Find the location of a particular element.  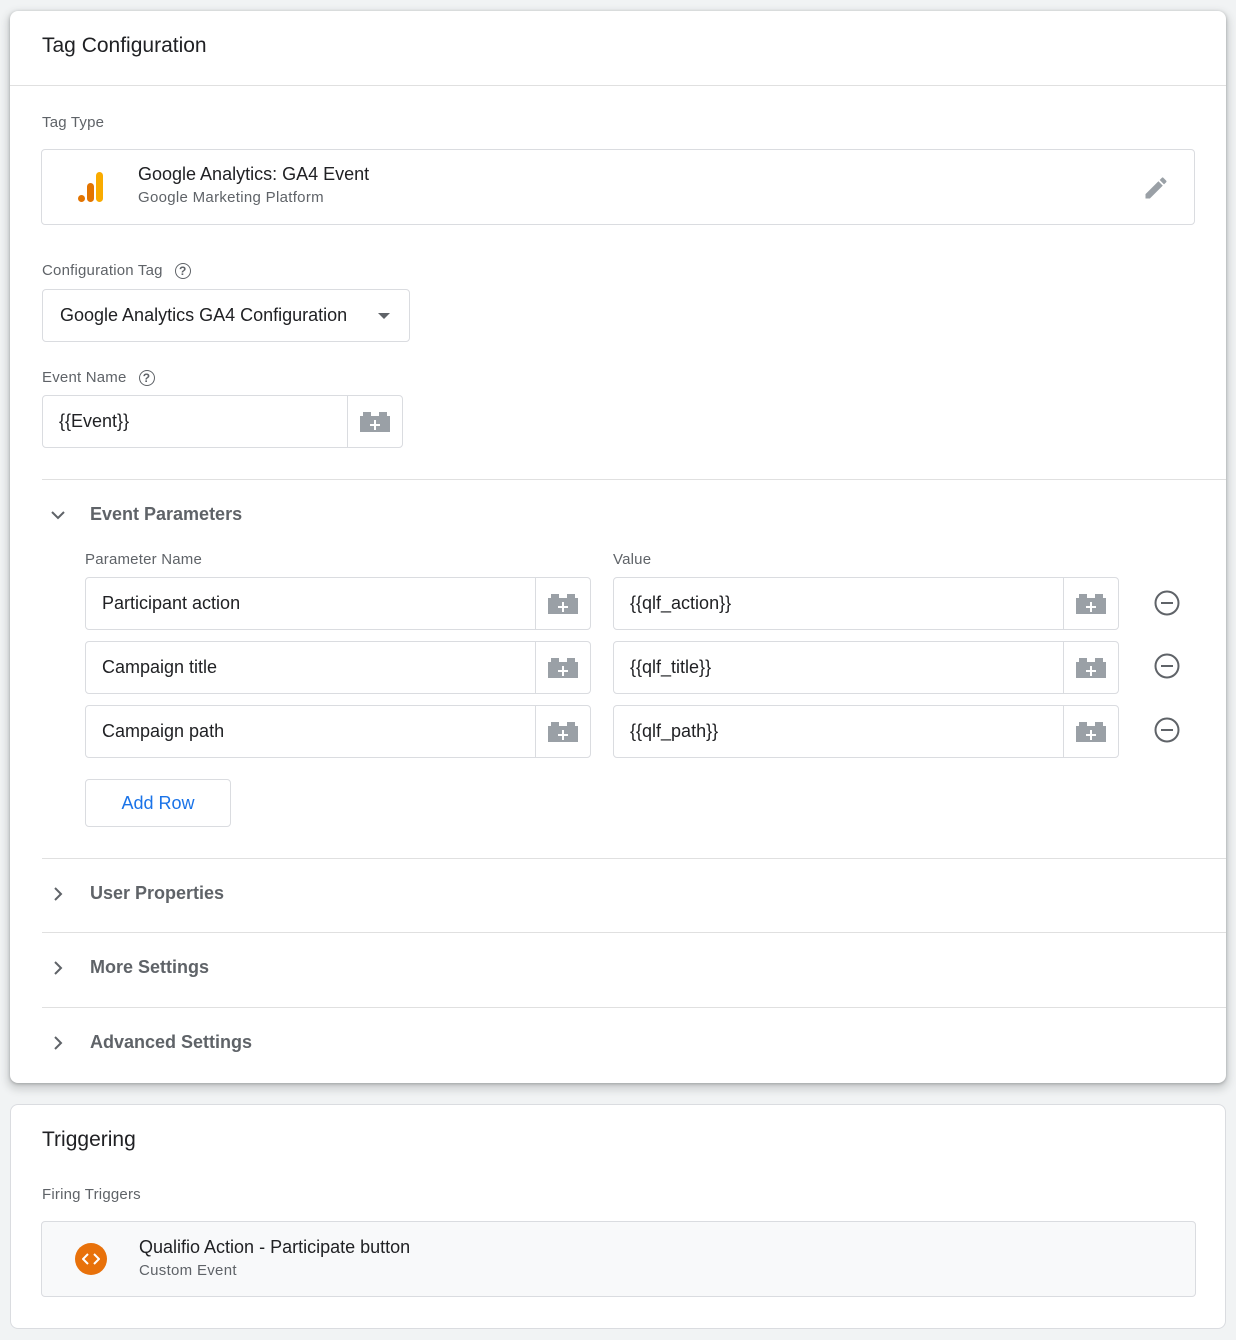

event-name-field: {{Event}} is located at coordinates (222, 421).